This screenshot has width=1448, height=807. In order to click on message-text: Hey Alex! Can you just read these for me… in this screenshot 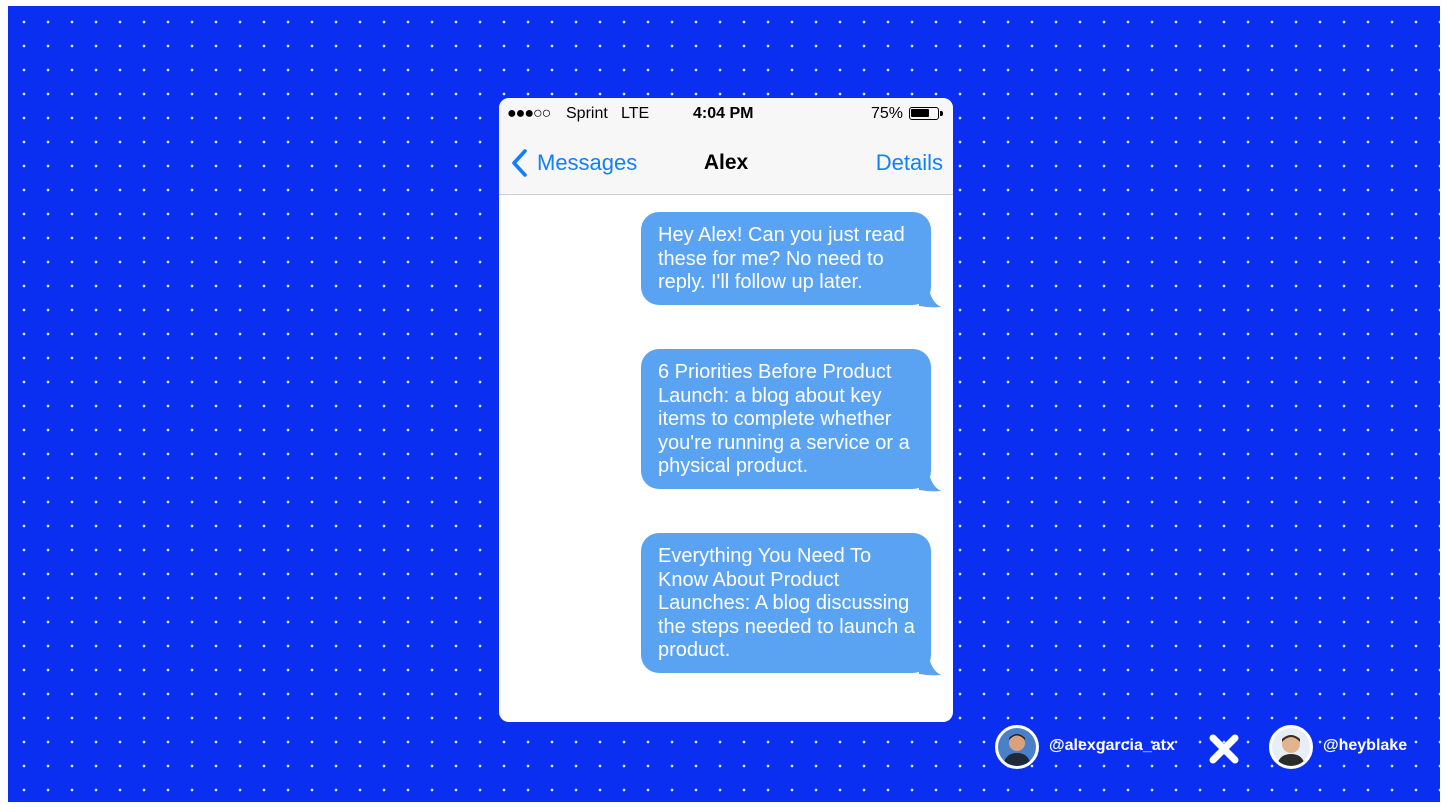, I will do `click(781, 258)`.